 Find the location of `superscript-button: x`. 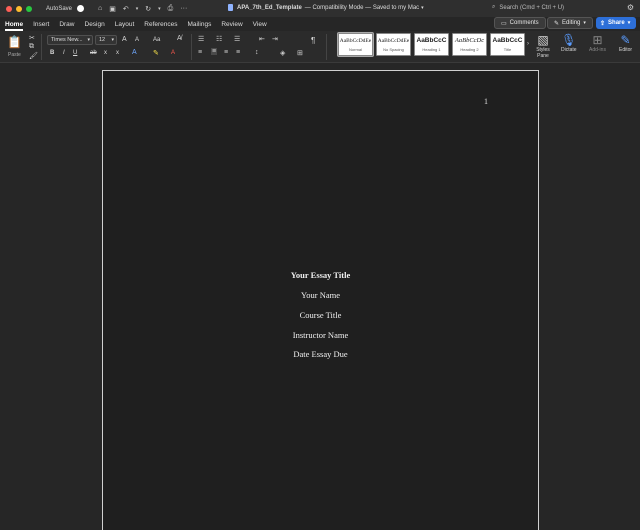

superscript-button: x is located at coordinates (117, 53).